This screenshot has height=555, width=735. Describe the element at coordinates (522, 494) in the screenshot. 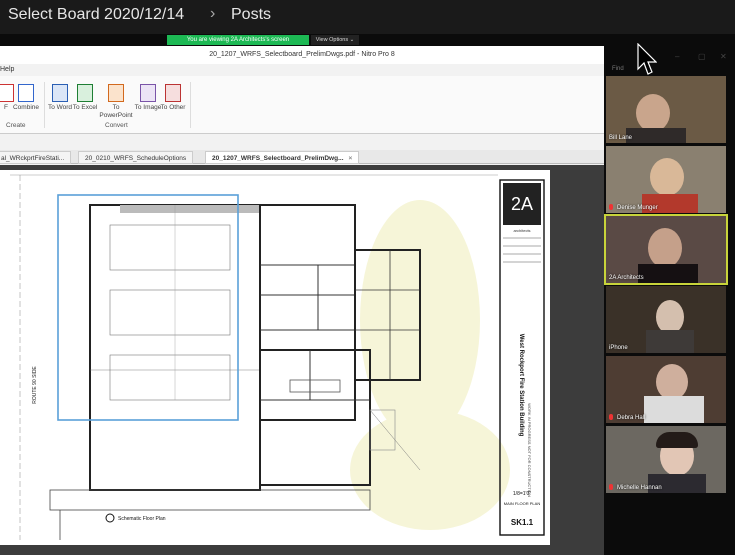

I see `scale-label: 1/8=1'0"` at that location.